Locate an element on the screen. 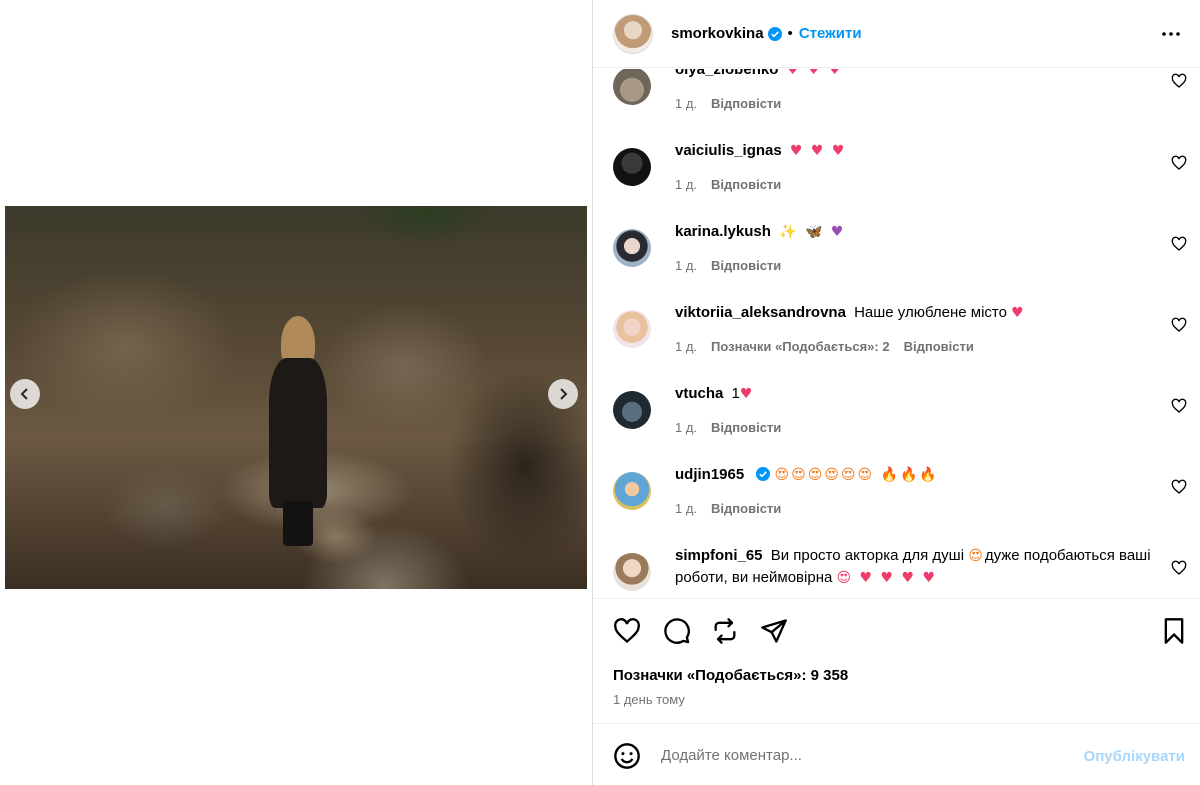 The height and width of the screenshot is (785, 1200). comment-emoji: 😍😍😍😍😍😍 🔥🔥🔥 is located at coordinates (856, 475).